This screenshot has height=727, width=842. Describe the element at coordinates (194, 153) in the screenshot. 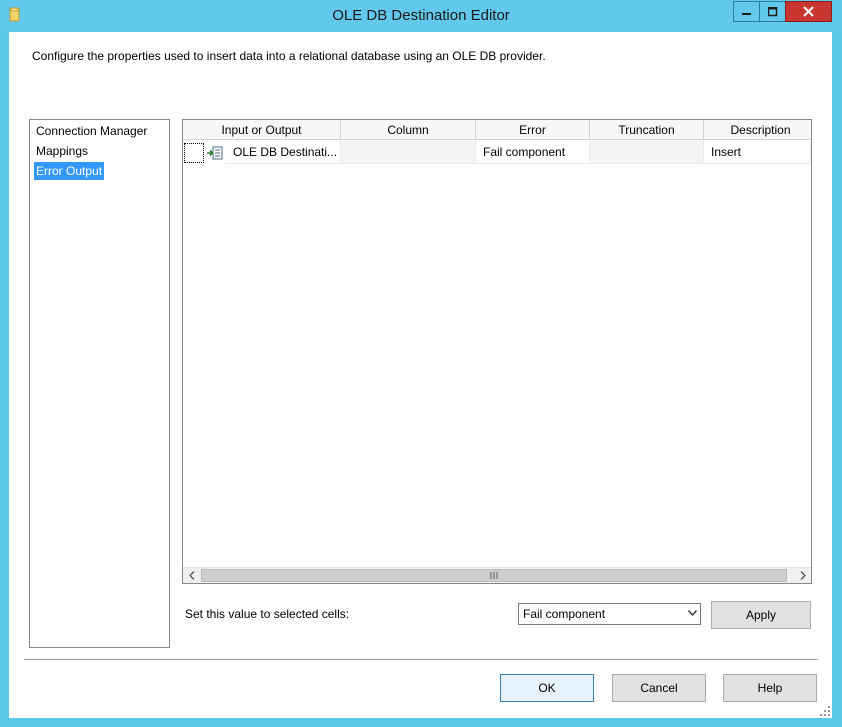

I see `row-header` at that location.